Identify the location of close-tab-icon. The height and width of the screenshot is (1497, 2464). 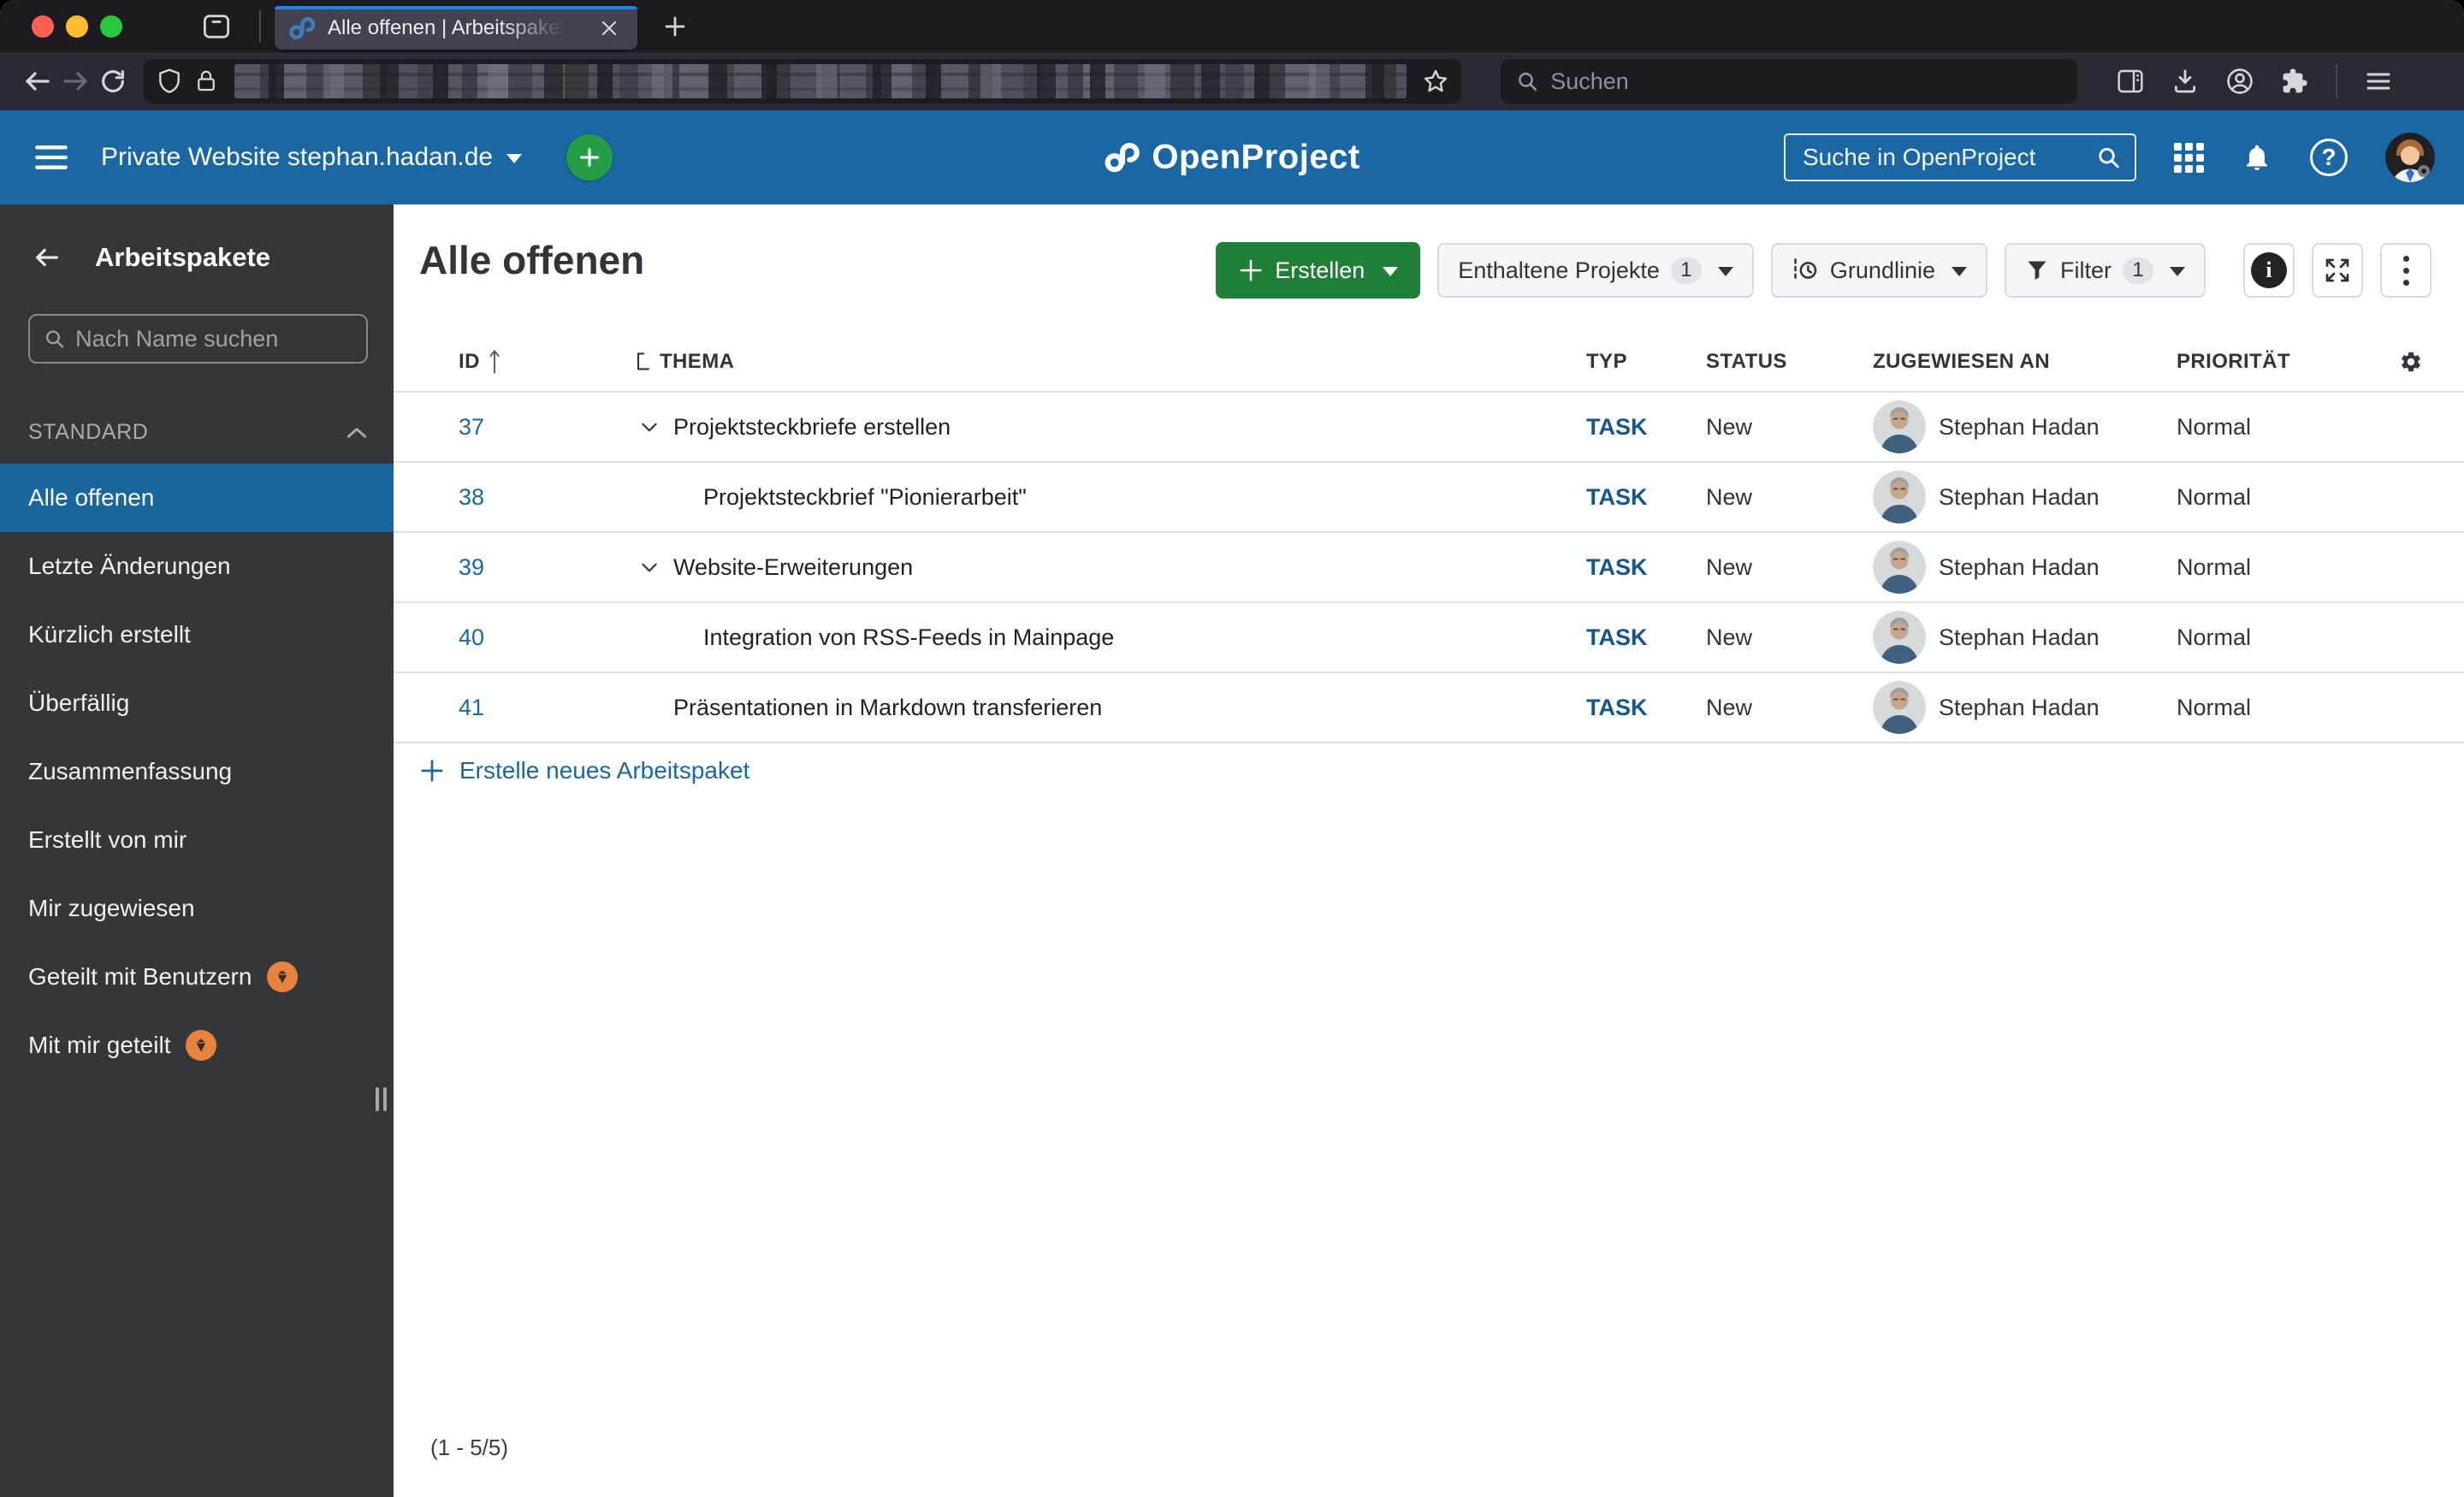
(609, 28).